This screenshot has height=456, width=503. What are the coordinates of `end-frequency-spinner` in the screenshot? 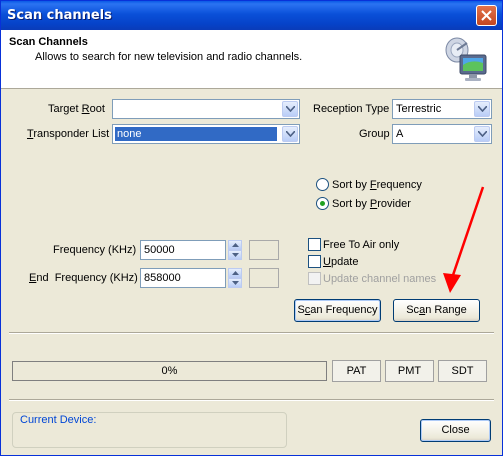 It's located at (235, 278).